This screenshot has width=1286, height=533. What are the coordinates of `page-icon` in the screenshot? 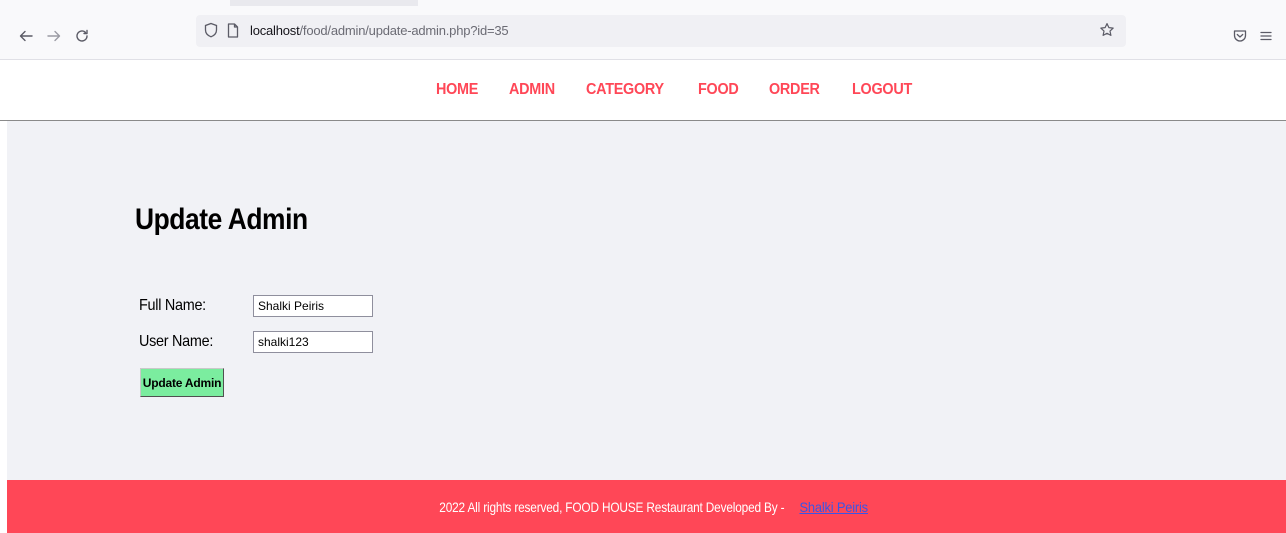 It's located at (233, 30).